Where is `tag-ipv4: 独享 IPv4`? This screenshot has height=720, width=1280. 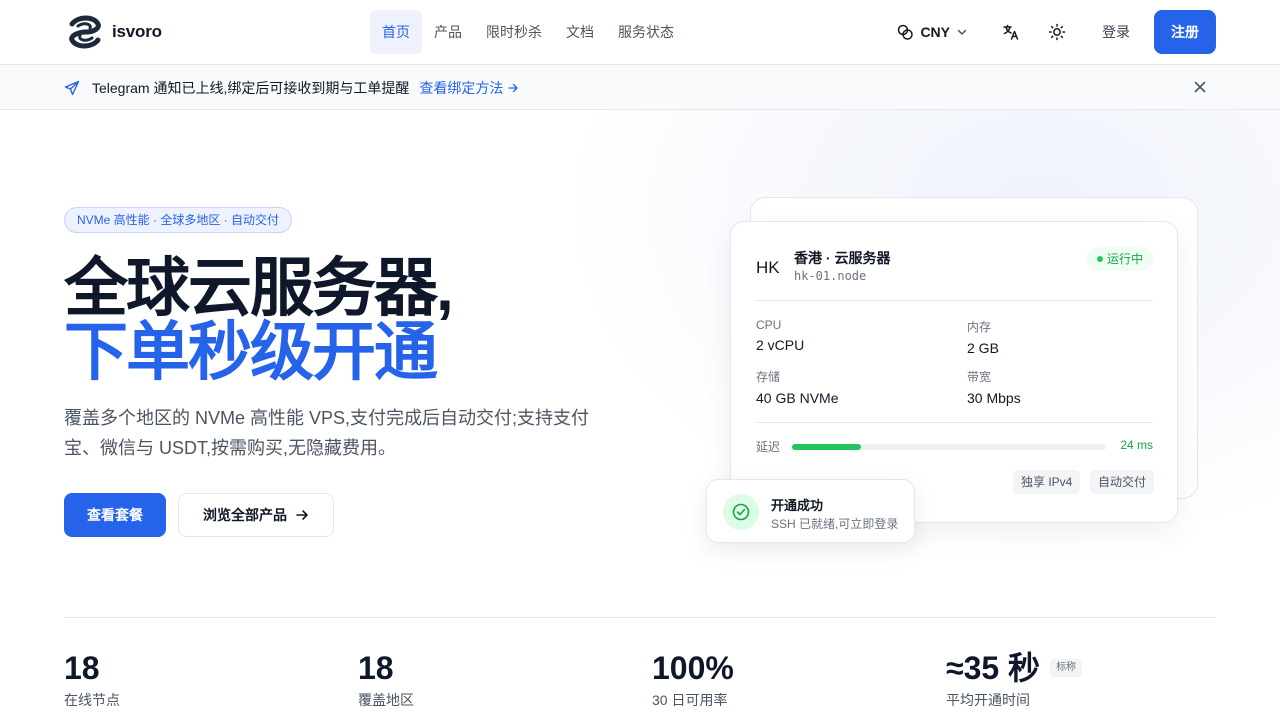
tag-ipv4: 独享 IPv4 is located at coordinates (1047, 482).